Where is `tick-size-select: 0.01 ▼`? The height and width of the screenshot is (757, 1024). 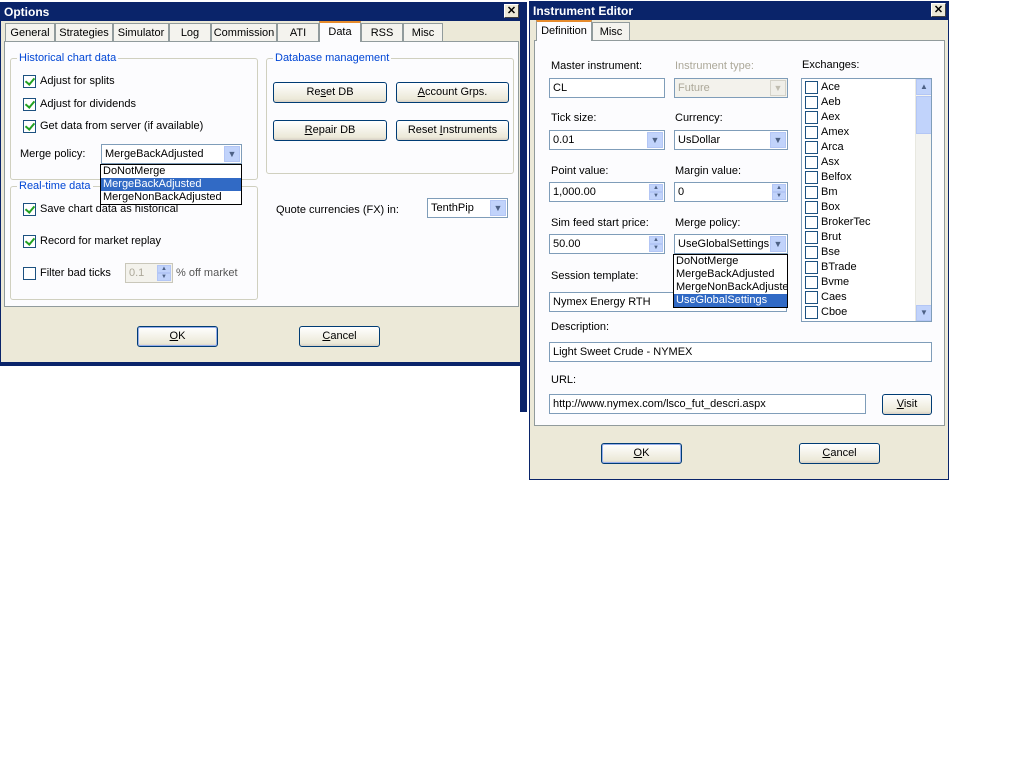 tick-size-select: 0.01 ▼ is located at coordinates (607, 140).